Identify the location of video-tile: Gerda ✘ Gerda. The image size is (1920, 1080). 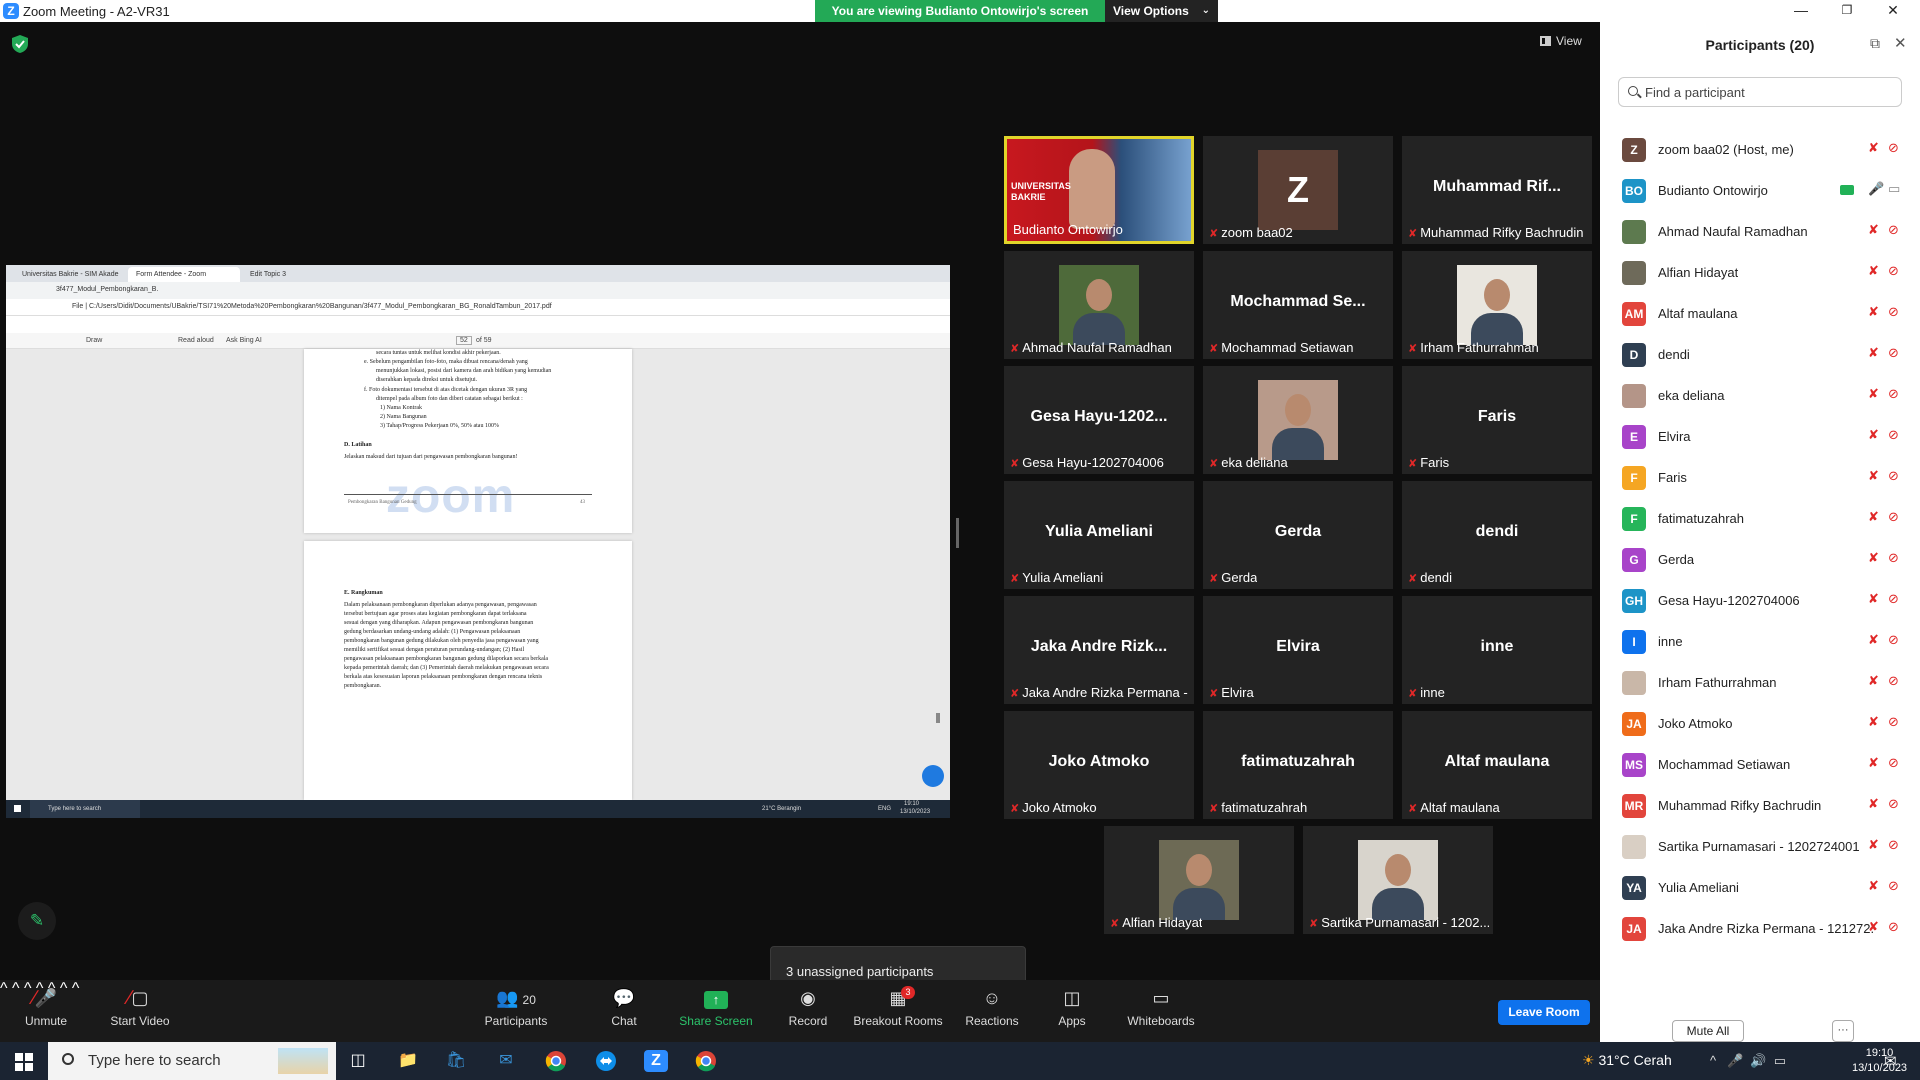
(1298, 535).